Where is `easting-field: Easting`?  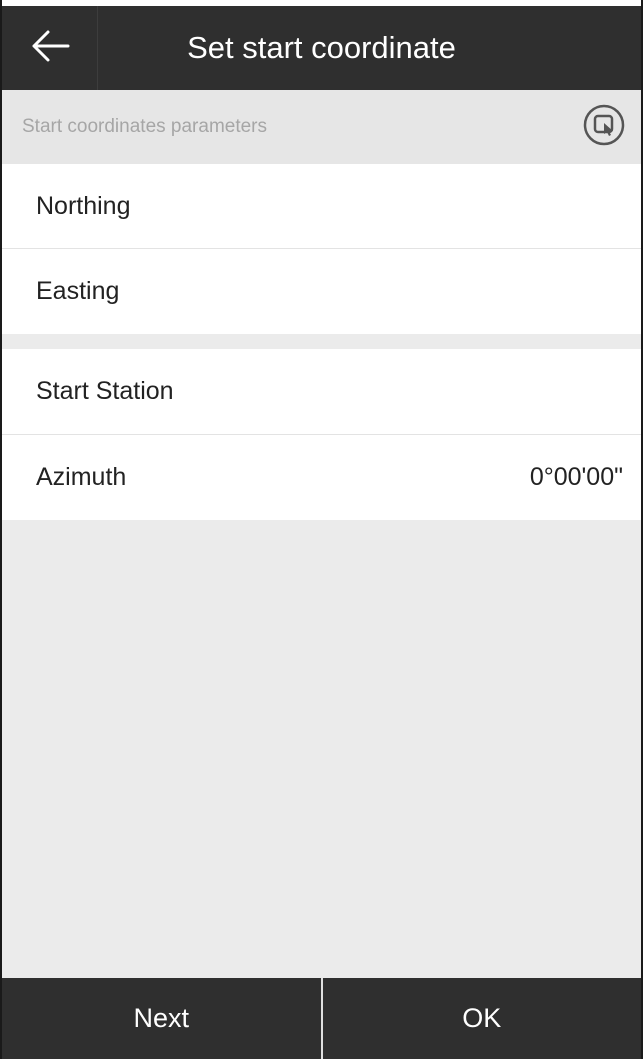
easting-field: Easting is located at coordinates (321, 291).